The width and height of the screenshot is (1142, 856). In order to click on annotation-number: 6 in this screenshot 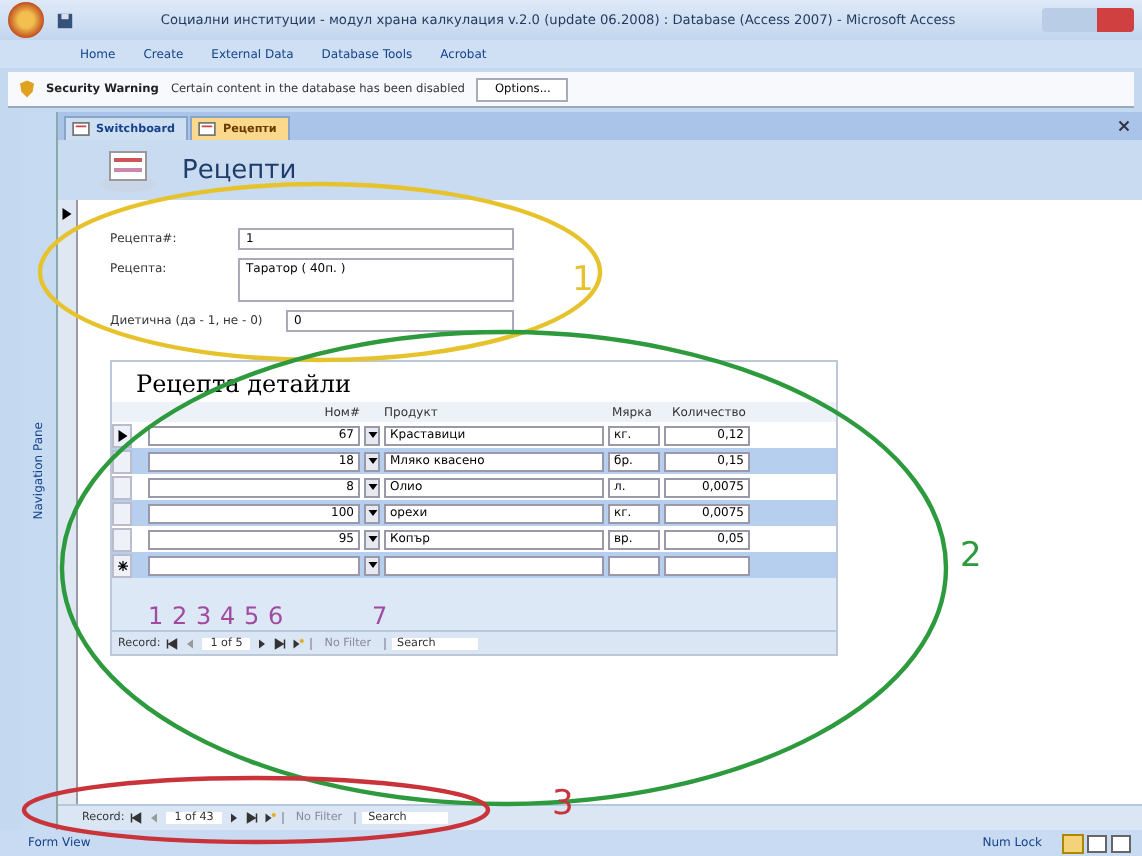, I will do `click(276, 616)`.